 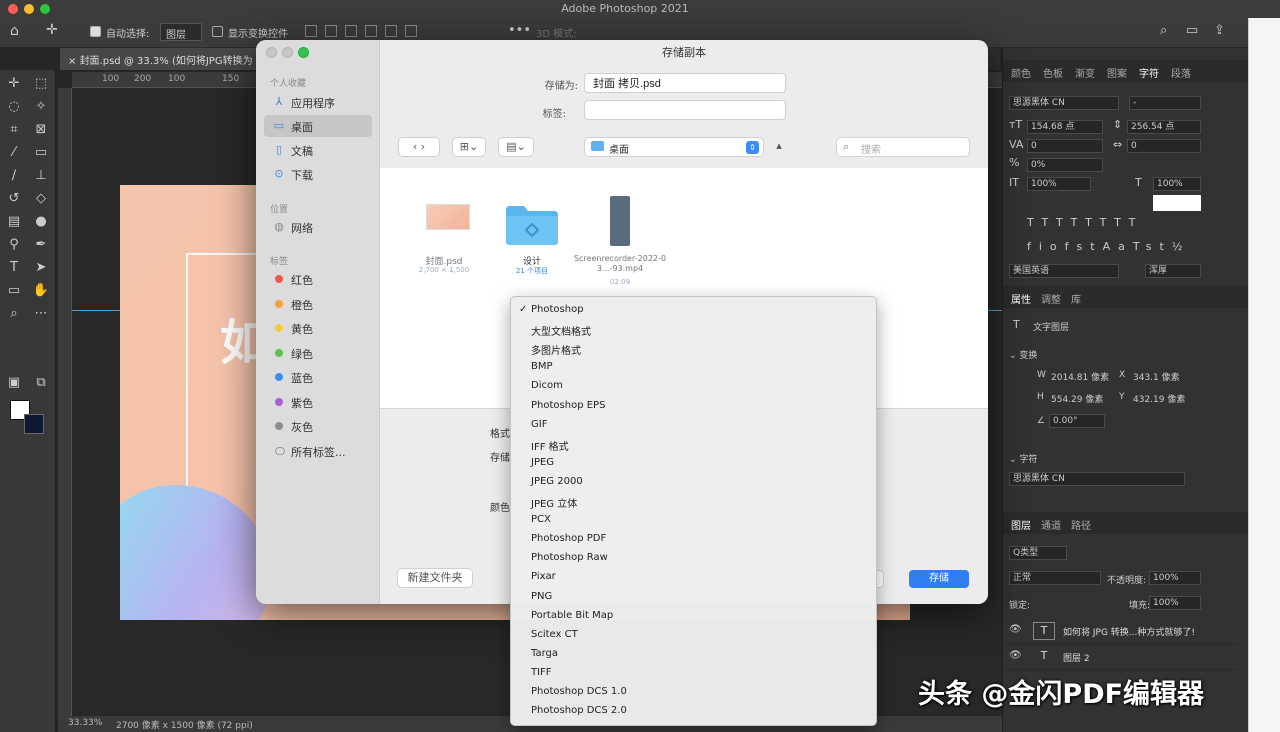 I want to click on format-menu-item: TIFF, so click(x=693, y=673).